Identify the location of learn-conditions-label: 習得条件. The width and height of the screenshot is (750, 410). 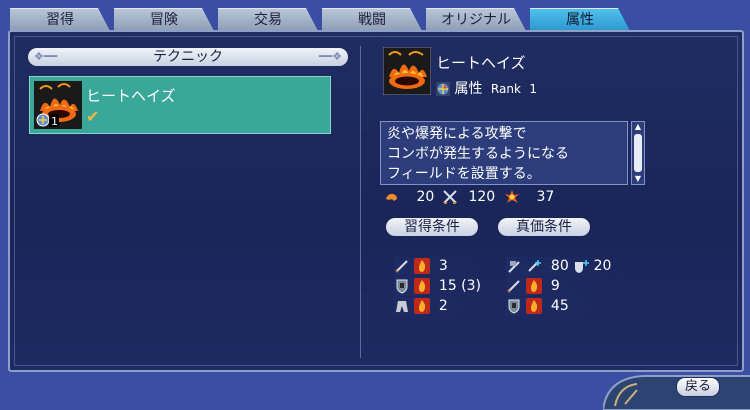
(432, 227).